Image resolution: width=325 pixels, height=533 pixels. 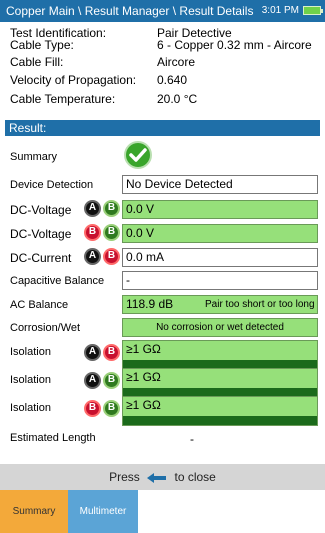 What do you see at coordinates (162, 128) in the screenshot?
I see `result-section-header: Result:` at bounding box center [162, 128].